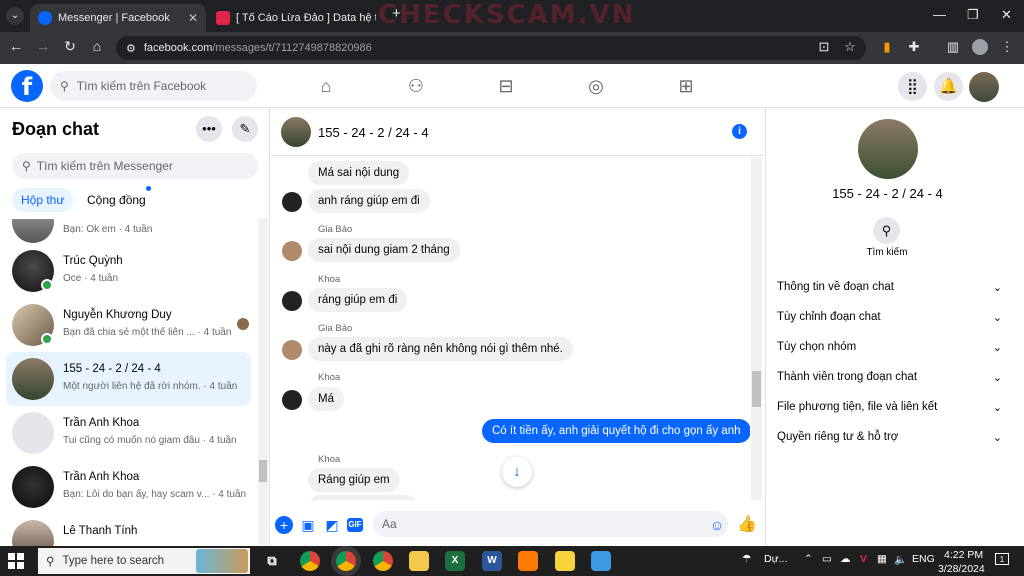 This screenshot has width=1024, height=576. What do you see at coordinates (416, 86) in the screenshot?
I see `friends-nav-icon: ⚇` at bounding box center [416, 86].